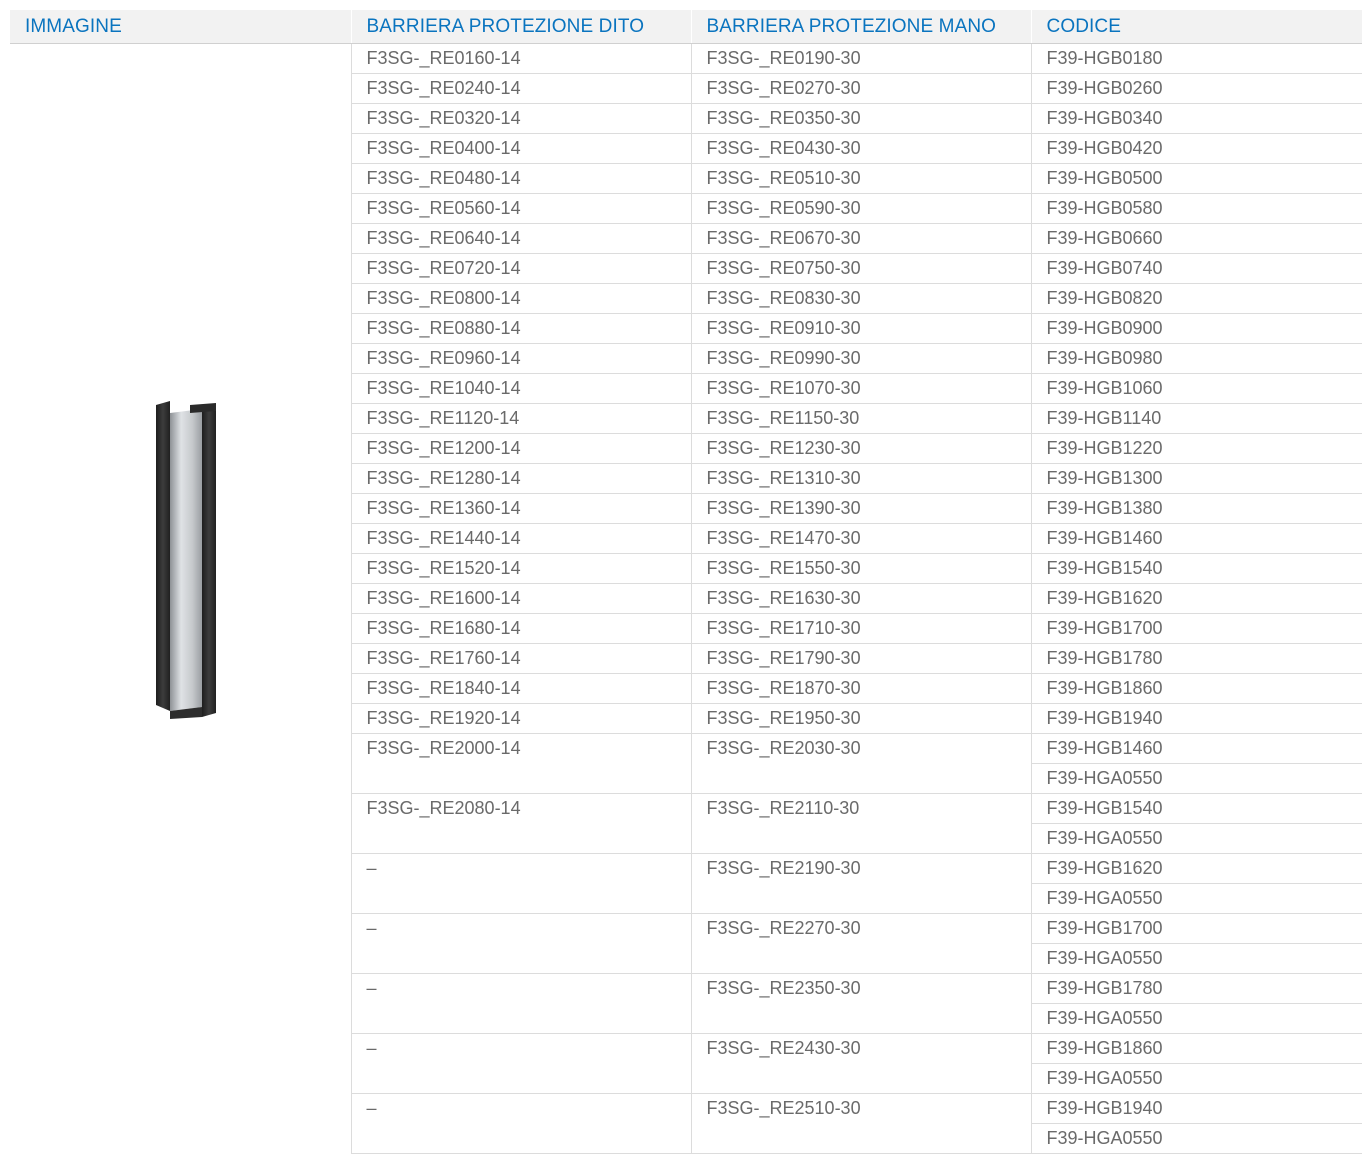 This screenshot has height=1154, width=1362. What do you see at coordinates (520, 118) in the screenshot?
I see `finger-barrier-cell: F3SG-_RE0320-14` at bounding box center [520, 118].